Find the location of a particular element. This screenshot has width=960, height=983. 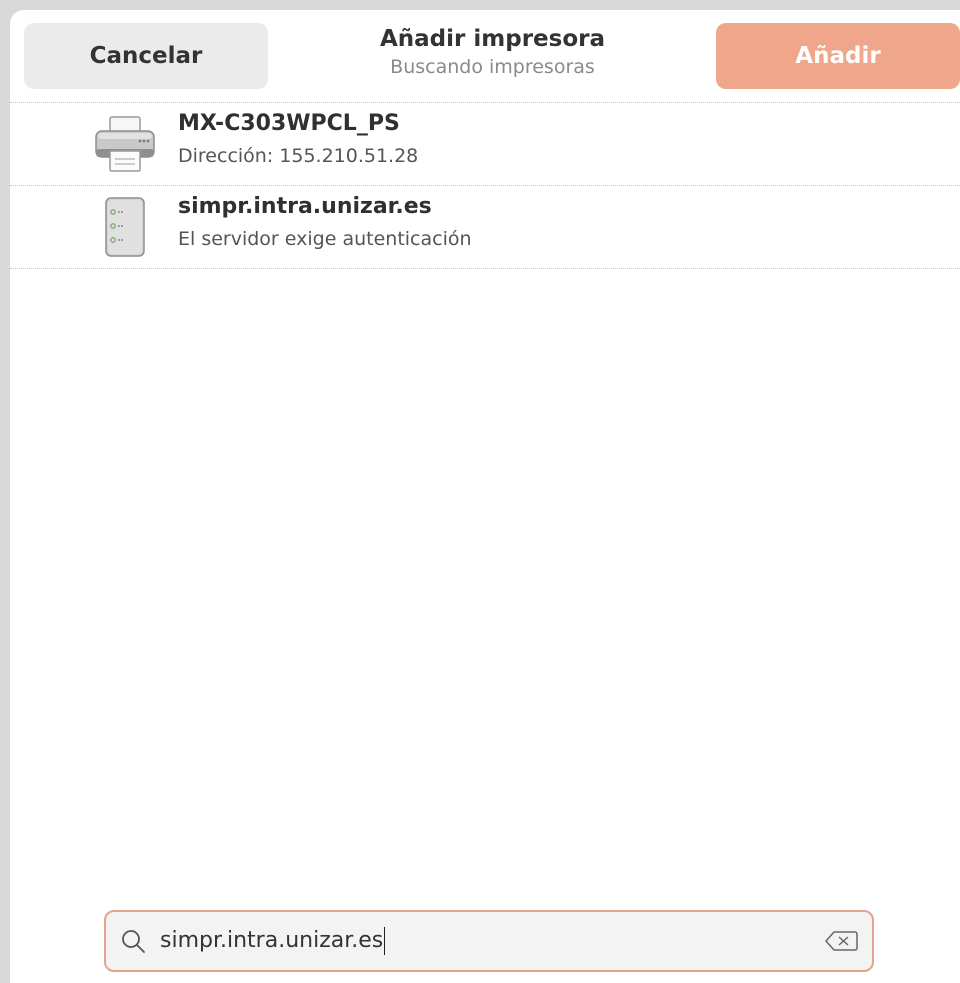

search-field: simpr.intra.unizar.es is located at coordinates (489, 941).